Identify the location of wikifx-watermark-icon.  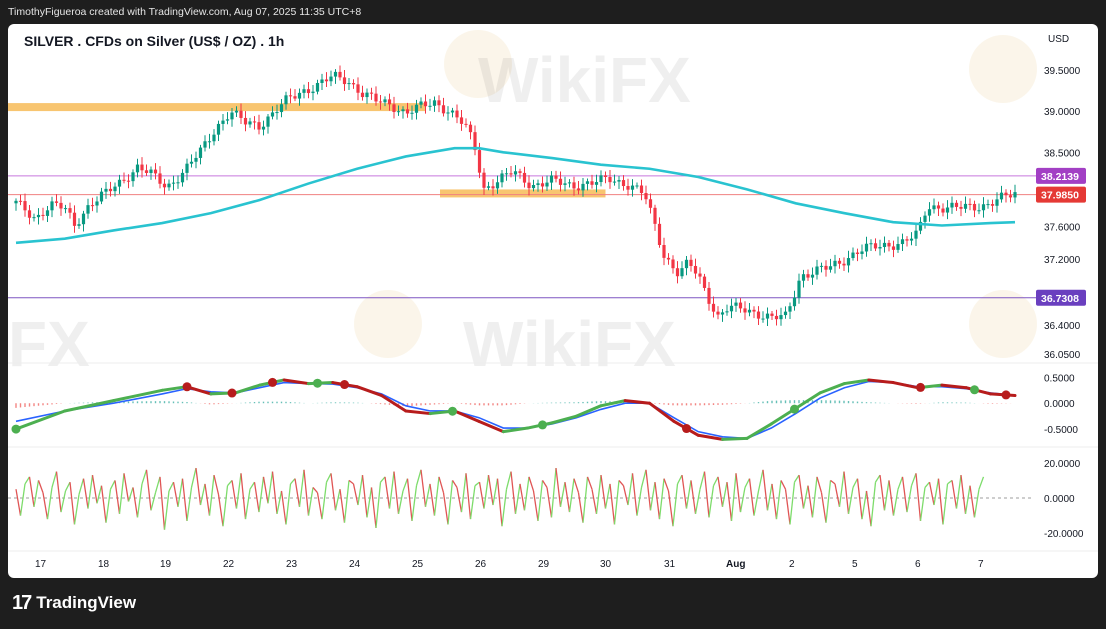
(1003, 324).